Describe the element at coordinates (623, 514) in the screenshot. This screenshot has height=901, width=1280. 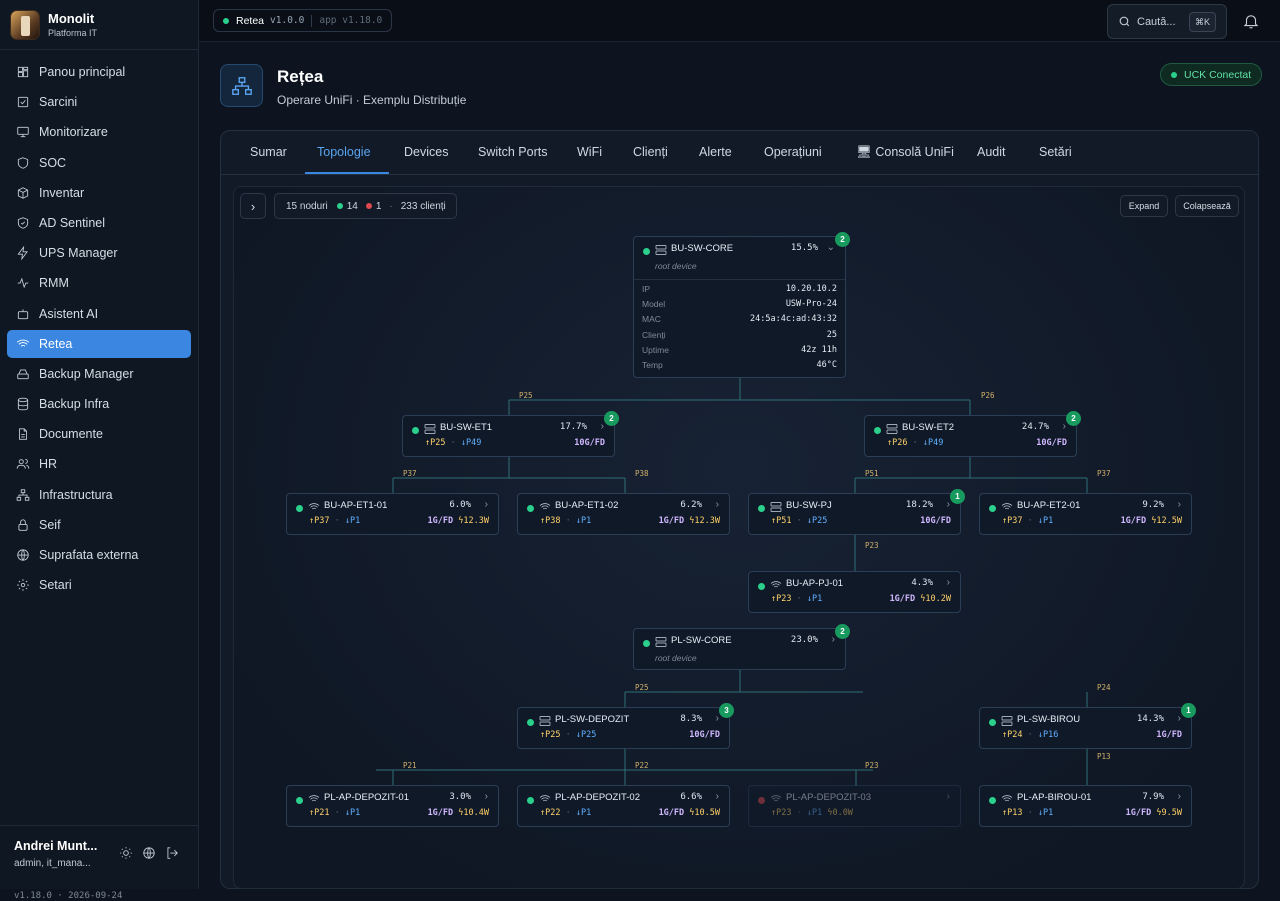
I see `topology-node-bu-ap-et1-02: BU-AP-ET1-02 6.2% › ↑P38 · ↓P1 1G/FD ϟ12.3W` at that location.